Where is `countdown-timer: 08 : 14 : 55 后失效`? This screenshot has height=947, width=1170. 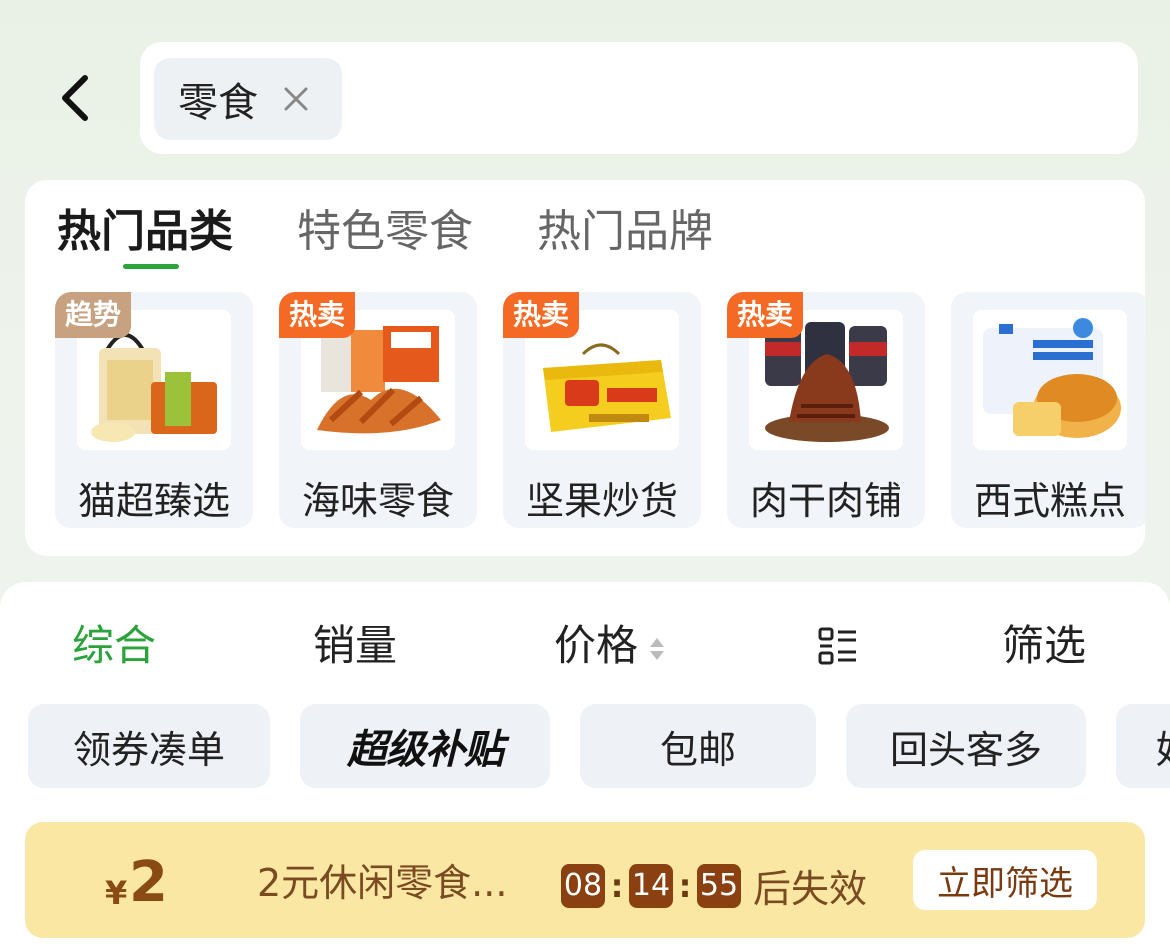
countdown-timer: 08 : 14 : 55 后失效 is located at coordinates (714, 885).